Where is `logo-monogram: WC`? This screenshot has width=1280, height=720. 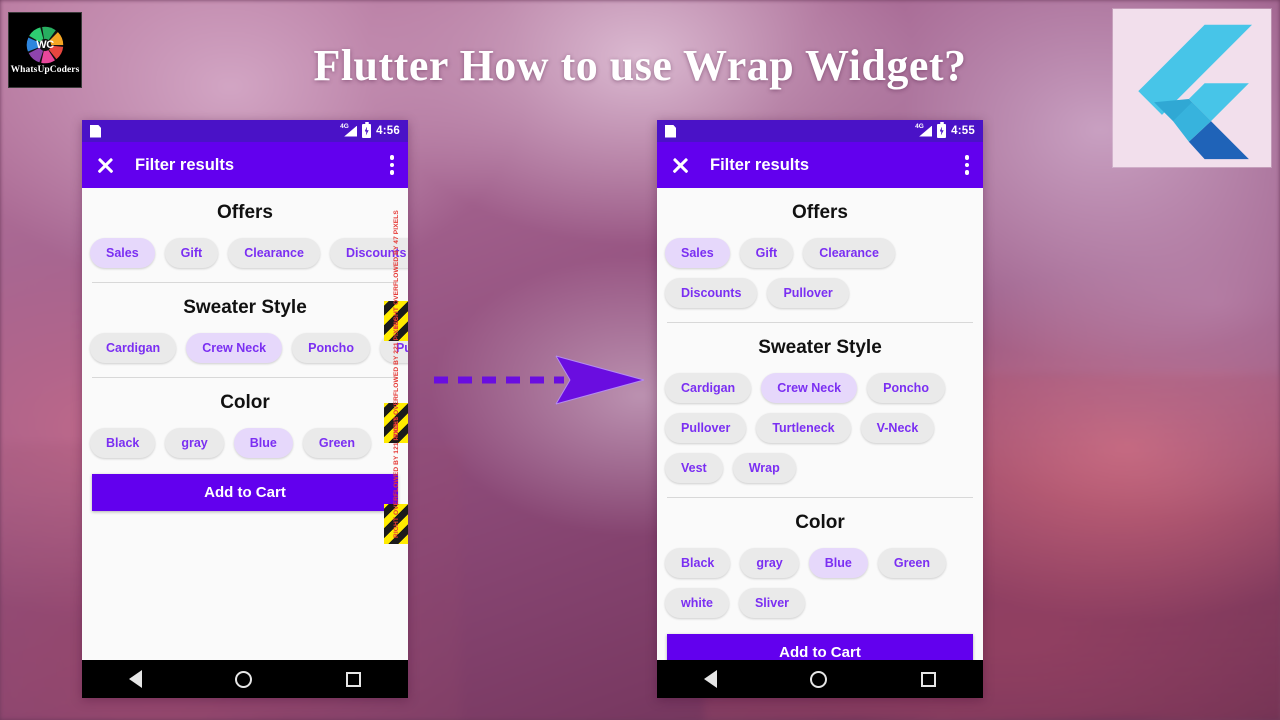 logo-monogram: WC is located at coordinates (45, 44).